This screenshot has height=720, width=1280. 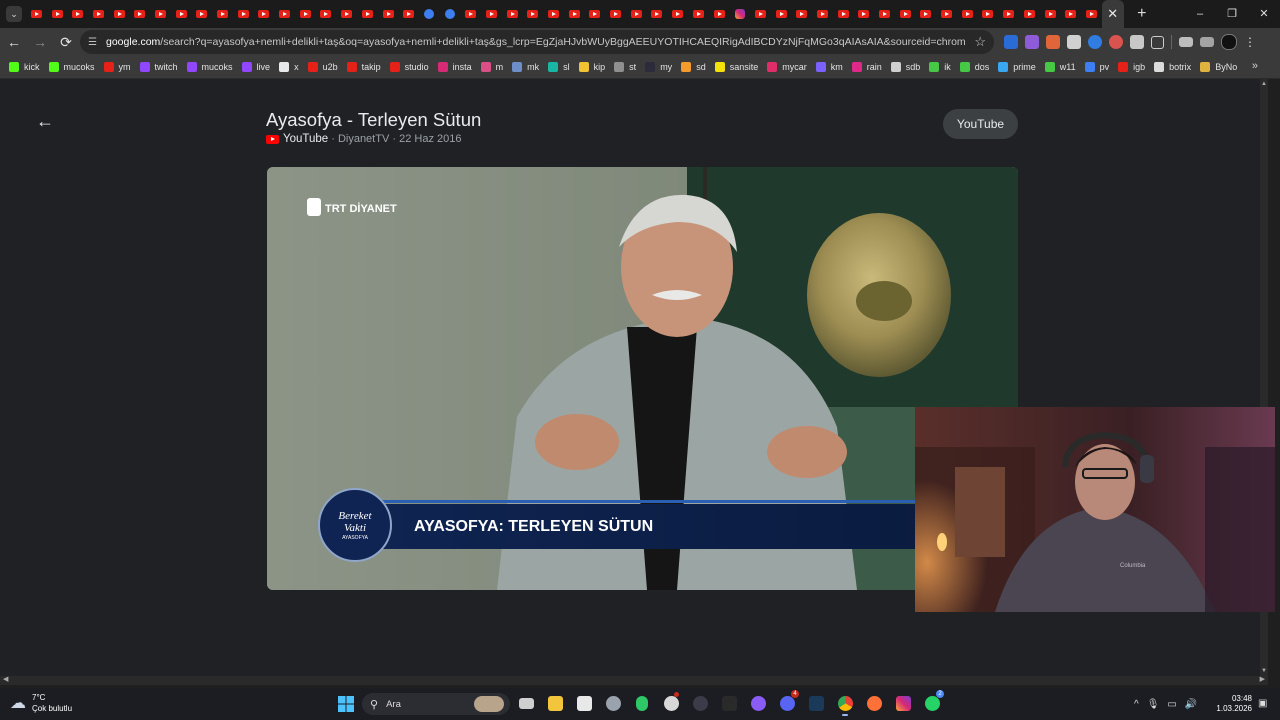 I want to click on bookmark-item: pv, so click(x=1096, y=67).